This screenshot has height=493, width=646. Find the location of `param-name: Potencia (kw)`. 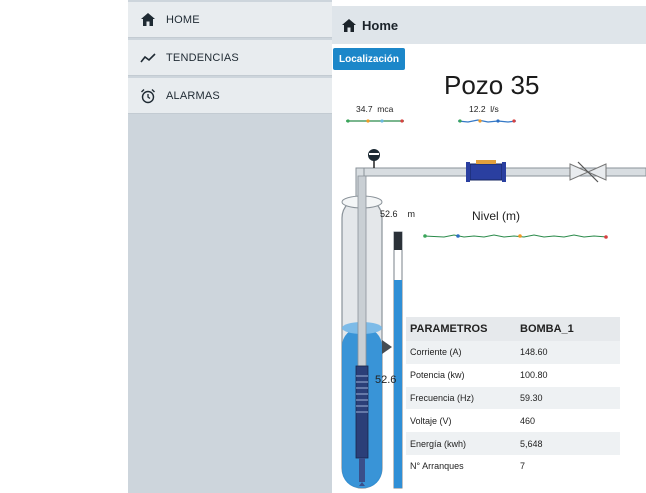

param-name: Potencia (kw) is located at coordinates (461, 375).